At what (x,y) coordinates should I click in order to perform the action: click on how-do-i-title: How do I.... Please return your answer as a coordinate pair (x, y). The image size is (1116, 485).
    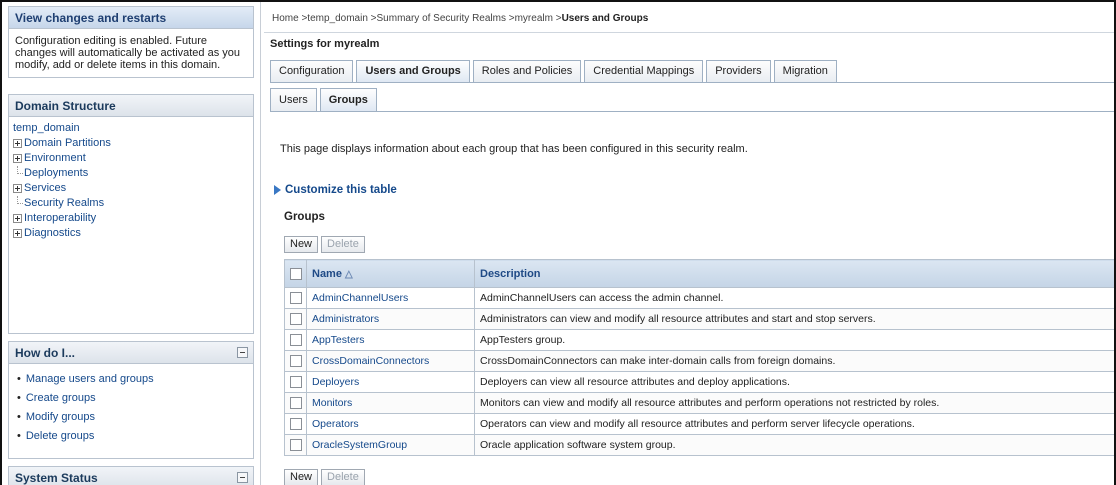
    Looking at the image, I should click on (131, 353).